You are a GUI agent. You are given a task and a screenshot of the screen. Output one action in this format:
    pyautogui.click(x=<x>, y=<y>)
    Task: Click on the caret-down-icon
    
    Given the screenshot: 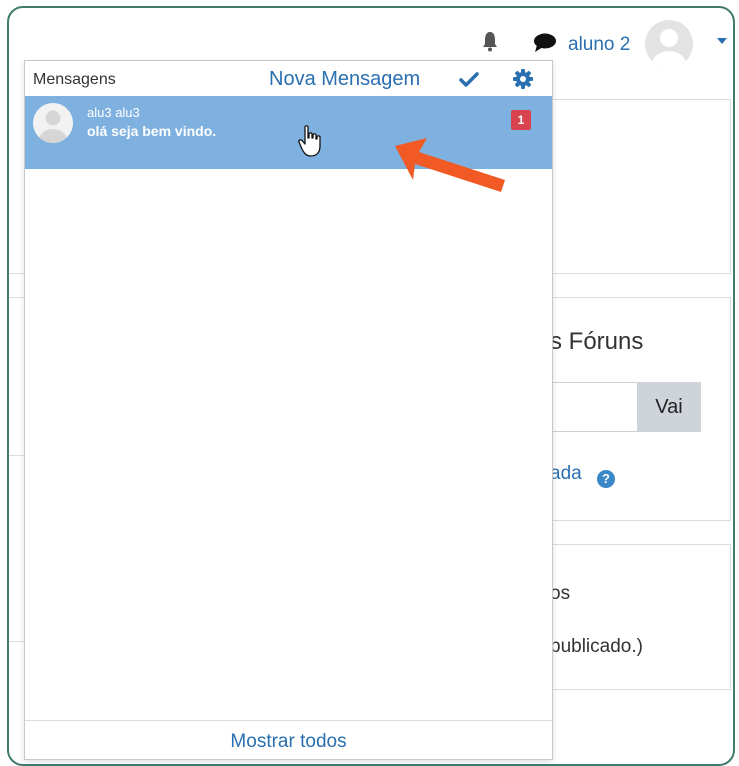 What is the action you would take?
    pyautogui.click(x=722, y=41)
    